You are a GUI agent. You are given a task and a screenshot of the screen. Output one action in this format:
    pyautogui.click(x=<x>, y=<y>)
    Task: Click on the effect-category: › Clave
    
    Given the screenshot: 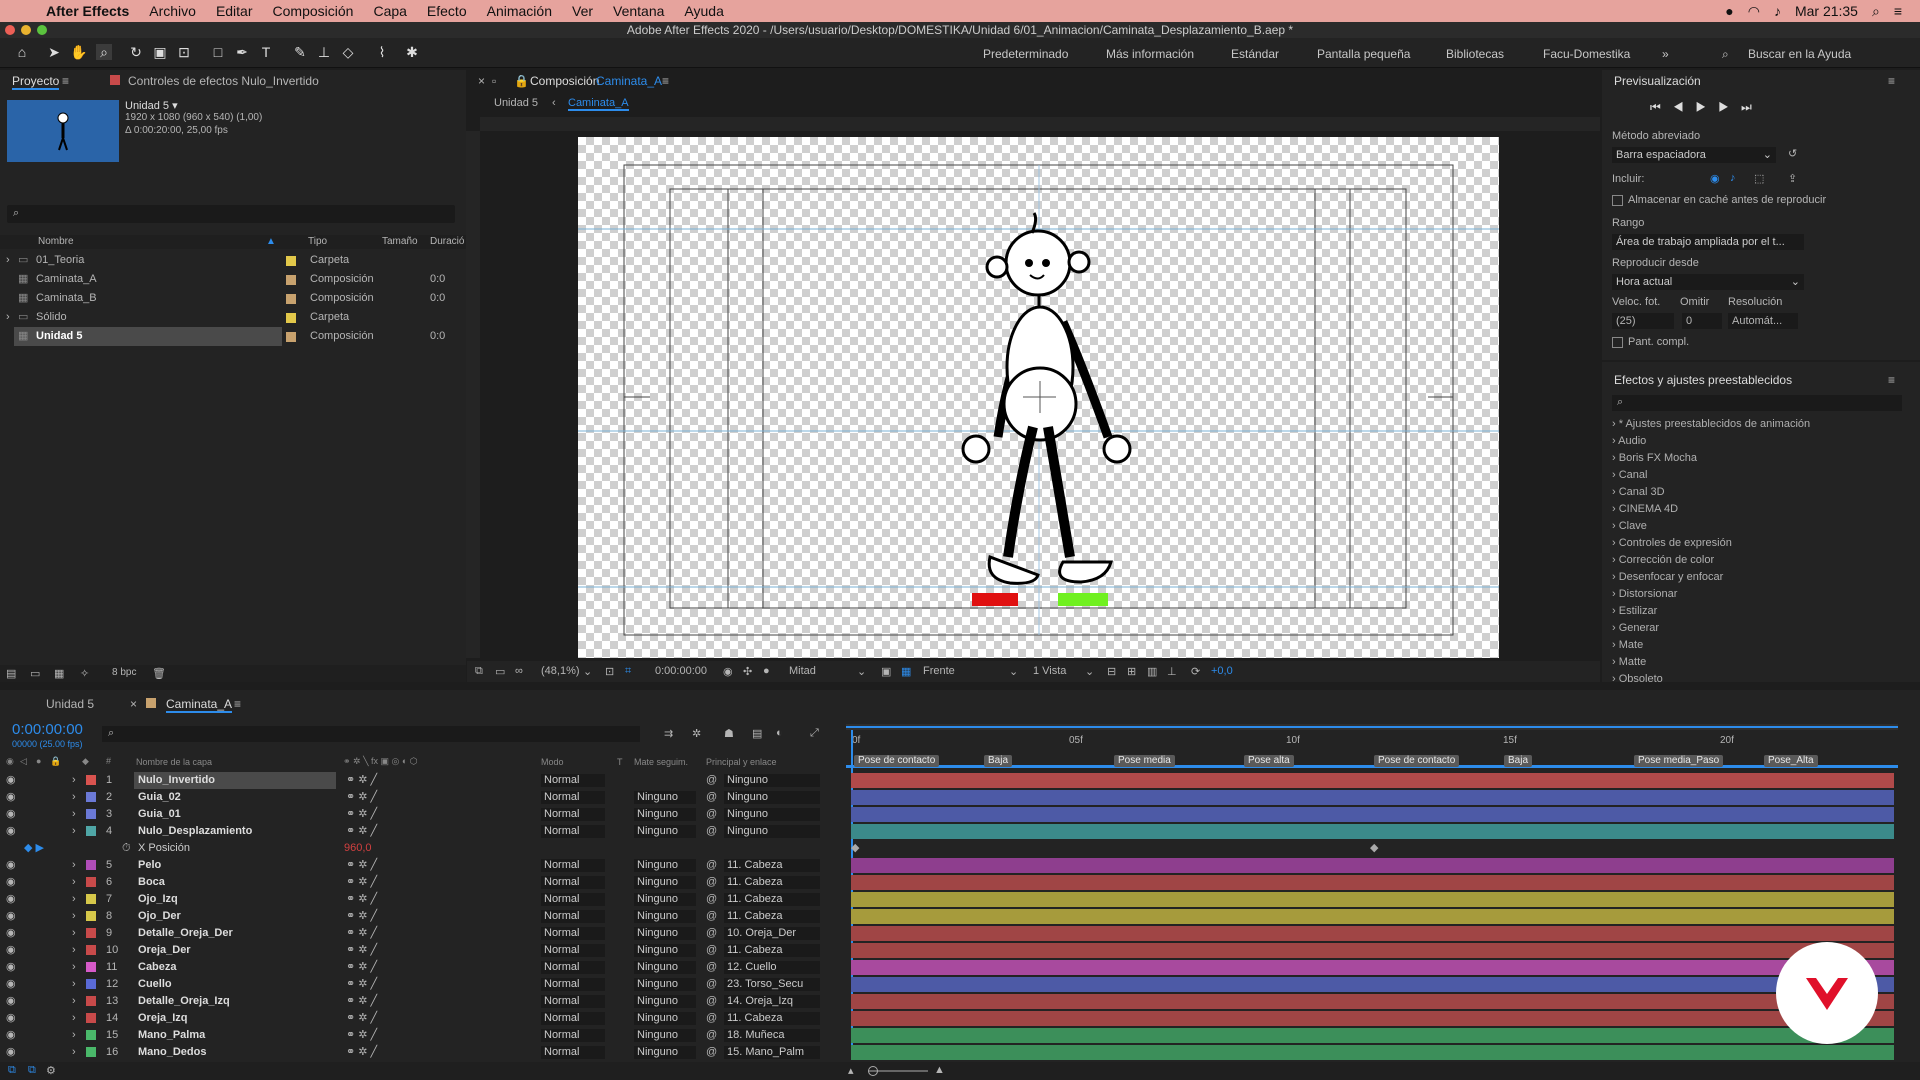 What is the action you would take?
    pyautogui.click(x=1629, y=526)
    